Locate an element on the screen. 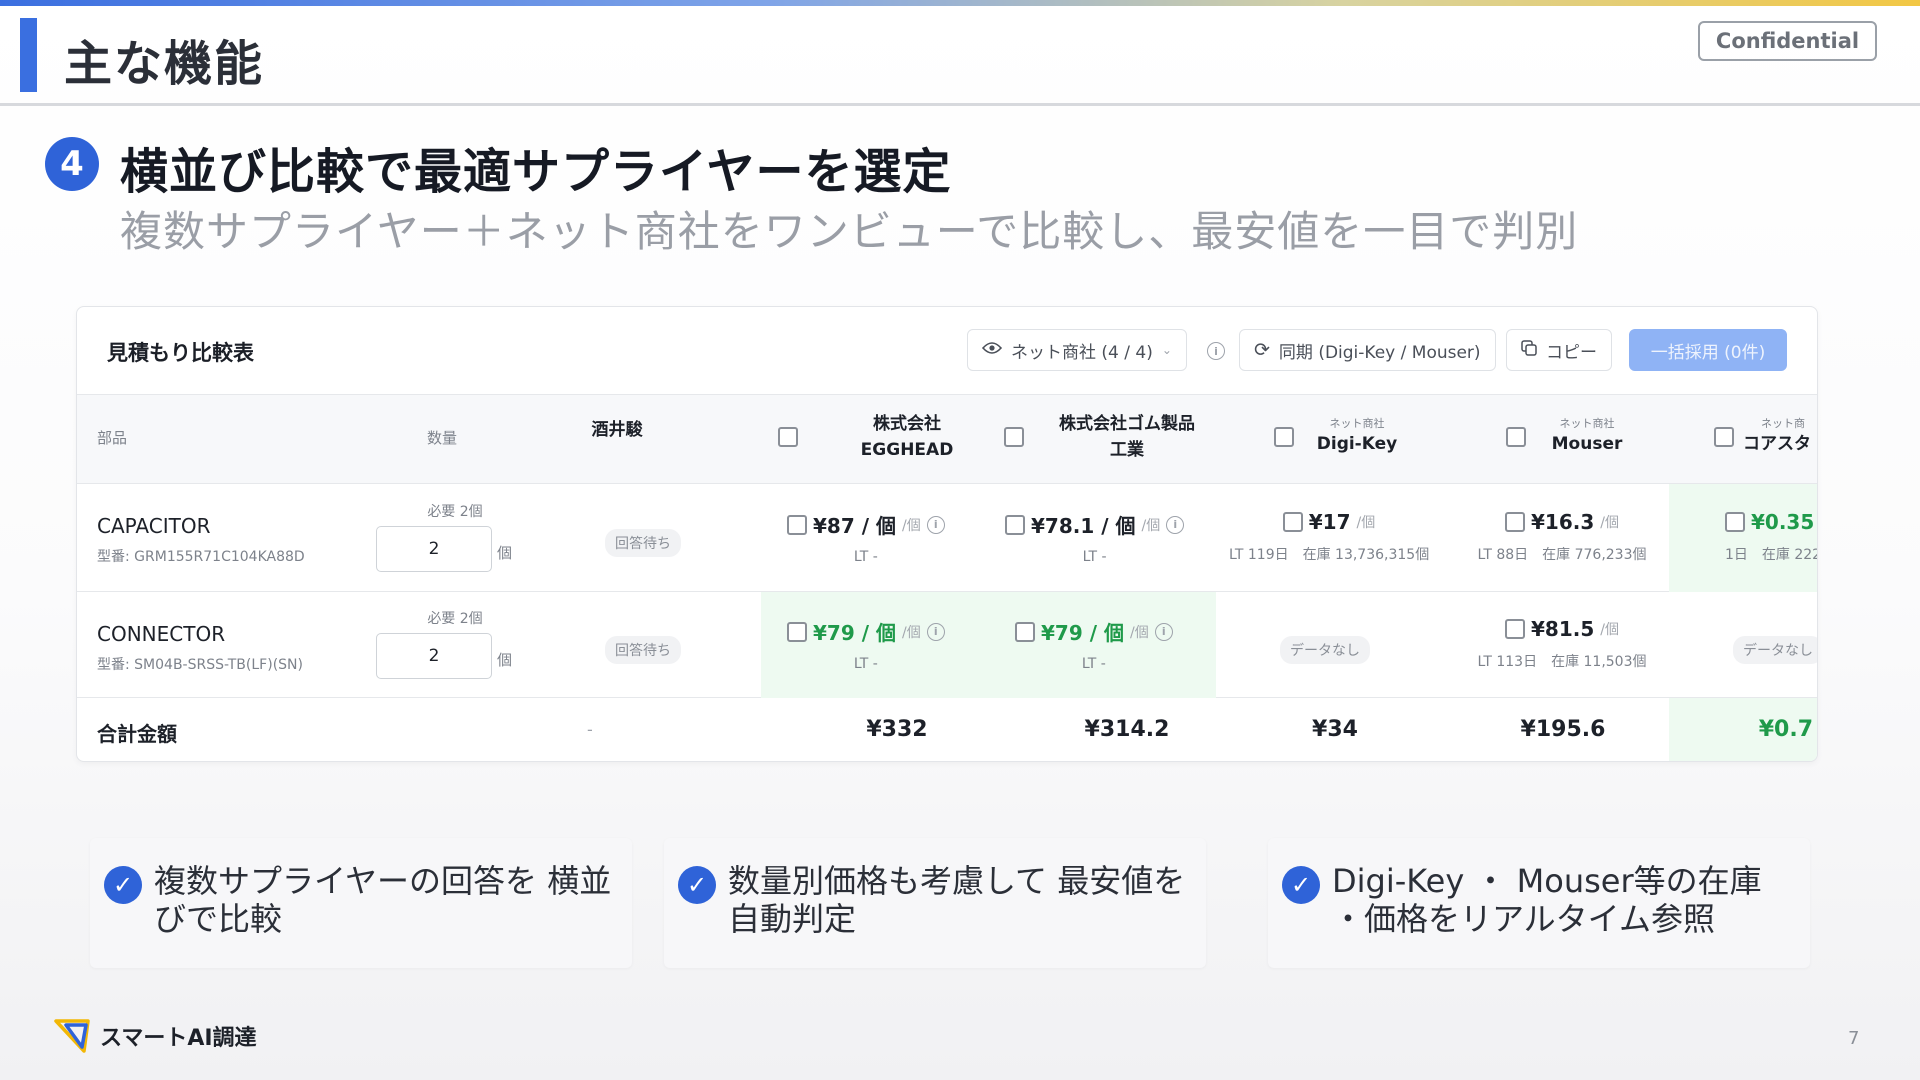  unit-price: ¥0.35 is located at coordinates (1783, 522).